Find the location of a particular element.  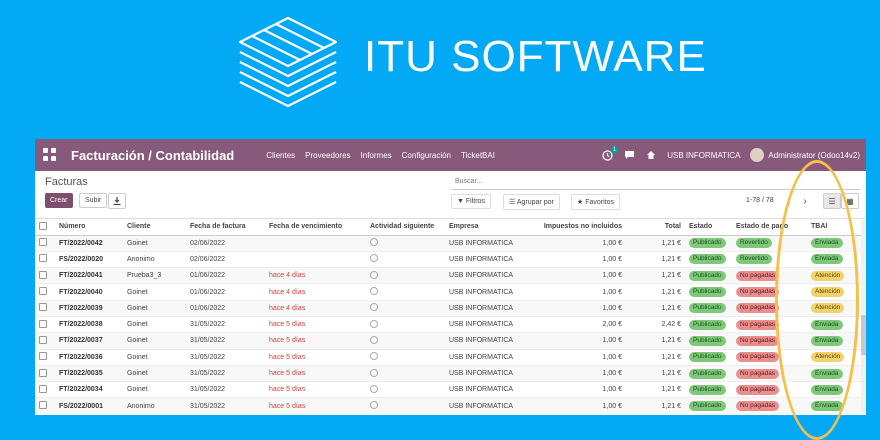

messages-icon is located at coordinates (629, 155).